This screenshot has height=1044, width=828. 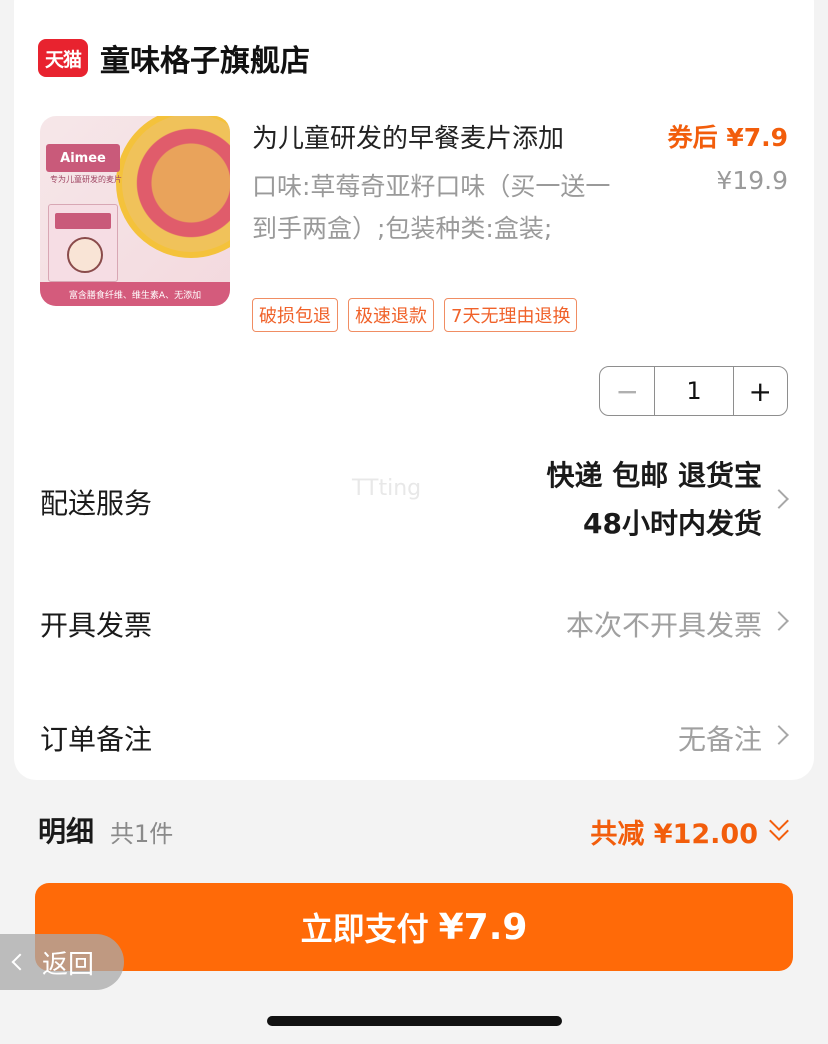 I want to click on invoice-value: 本次不开具发票, so click(x=664, y=624).